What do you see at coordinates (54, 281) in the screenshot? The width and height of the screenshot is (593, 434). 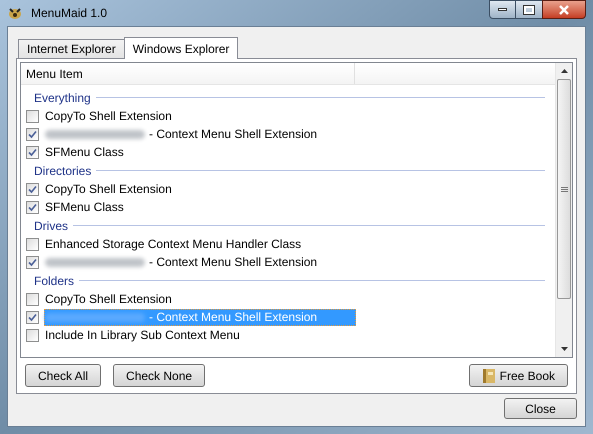 I see `group-header: Folders` at bounding box center [54, 281].